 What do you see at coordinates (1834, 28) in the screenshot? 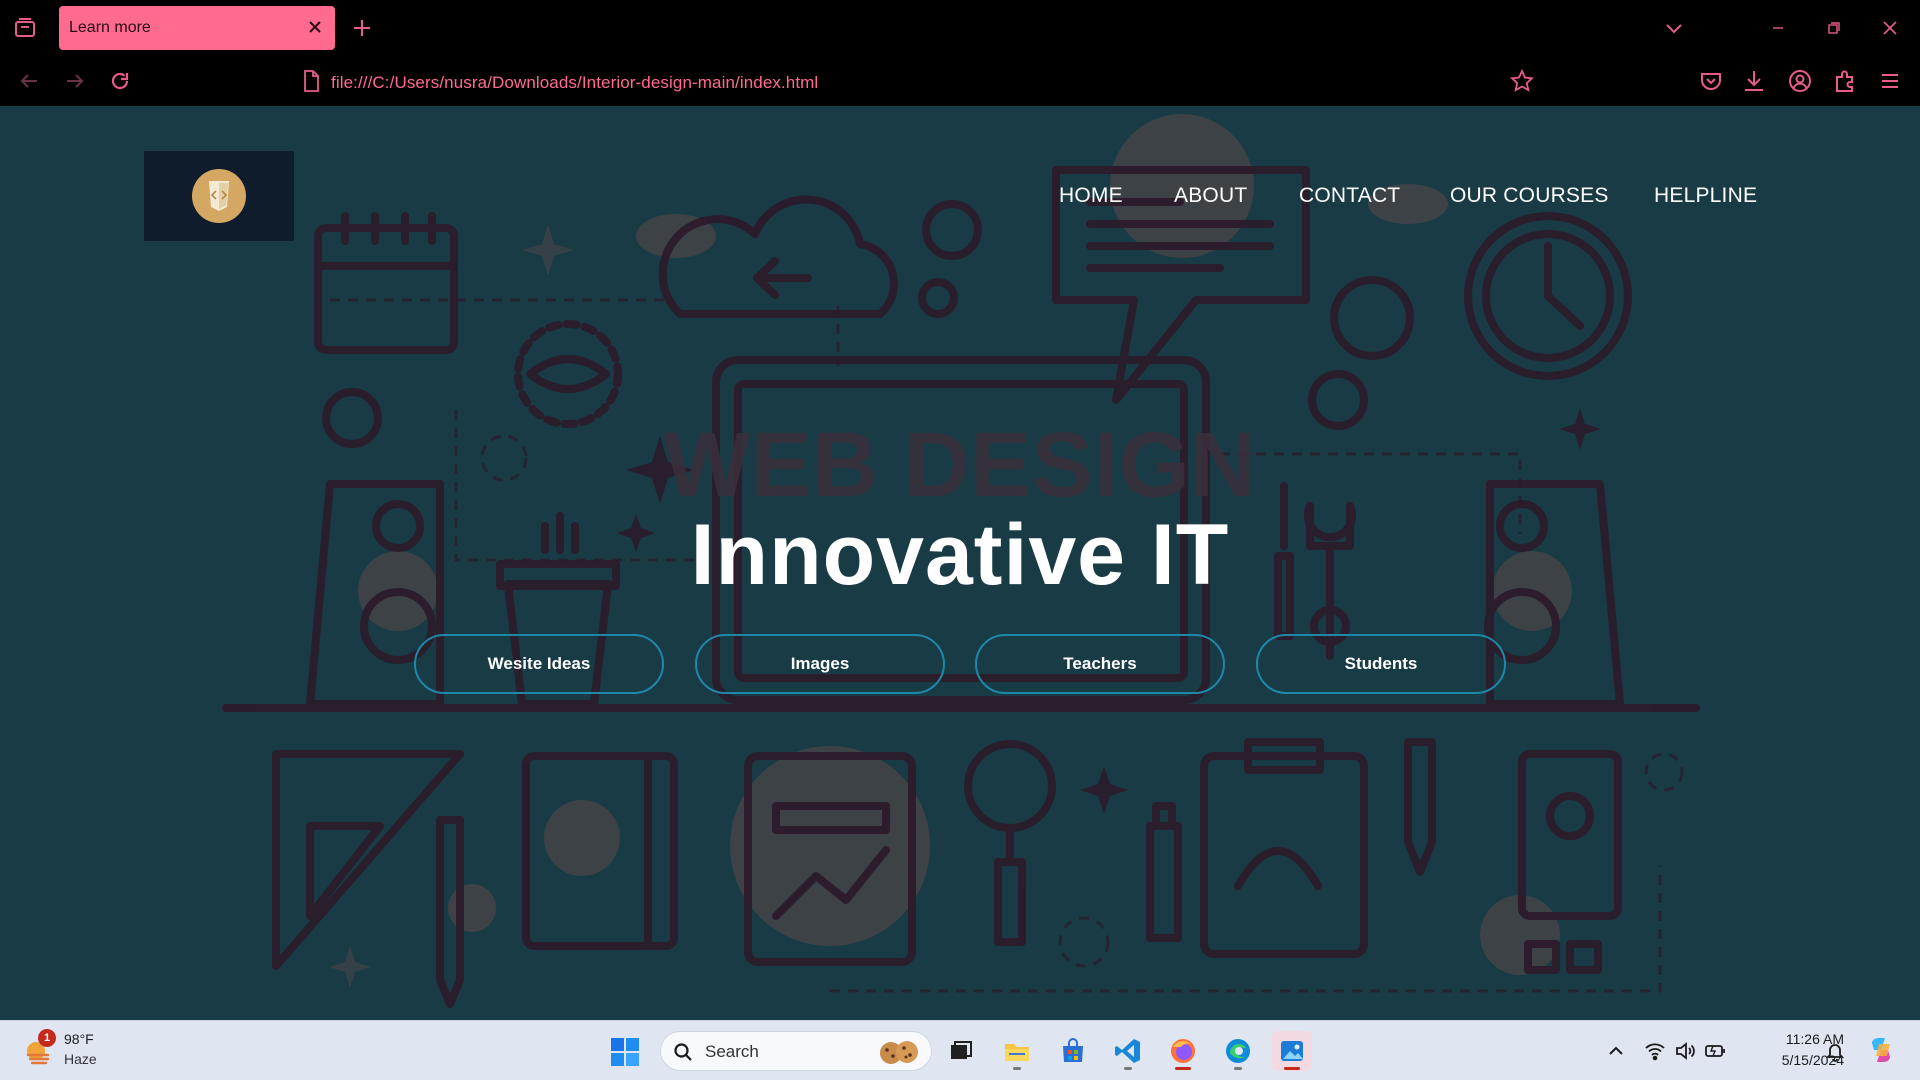
I see `restore-icon` at bounding box center [1834, 28].